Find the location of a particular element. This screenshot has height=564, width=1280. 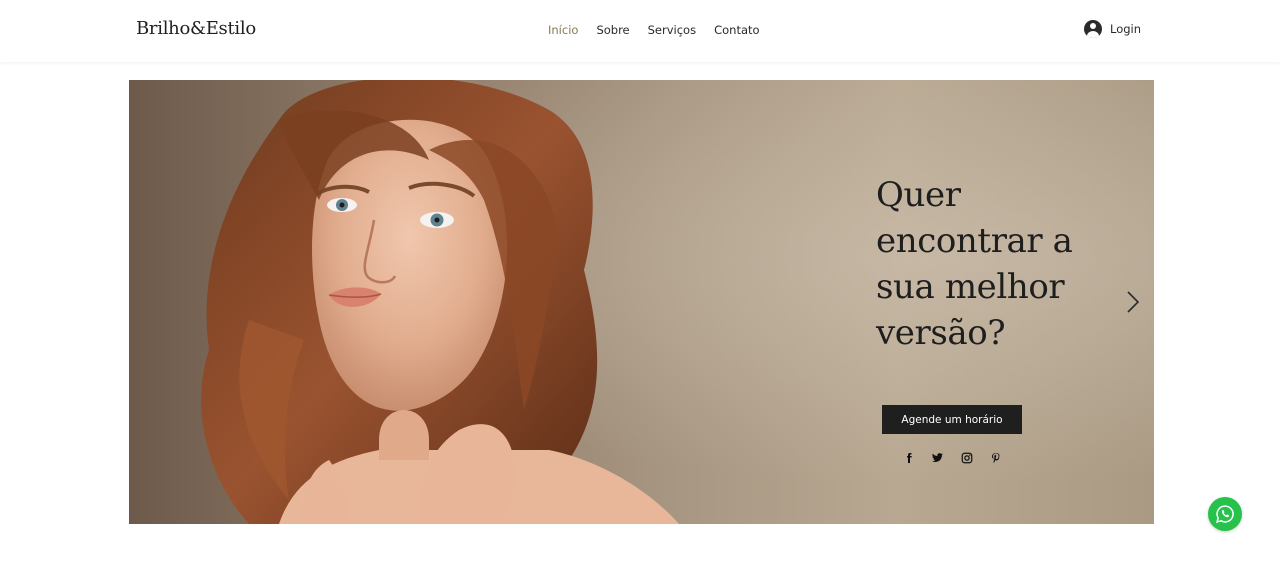

user-avatar-icon is located at coordinates (1093, 29).